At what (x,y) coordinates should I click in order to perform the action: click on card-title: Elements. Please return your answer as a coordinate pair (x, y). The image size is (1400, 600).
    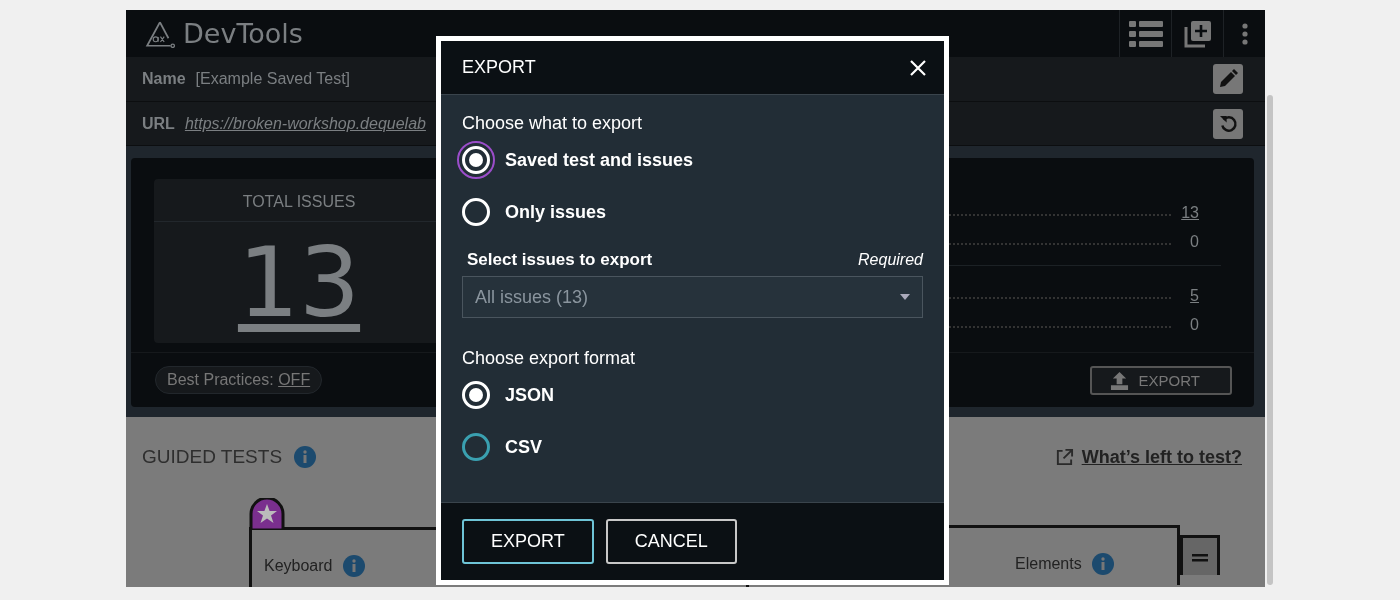
    Looking at the image, I should click on (1048, 563).